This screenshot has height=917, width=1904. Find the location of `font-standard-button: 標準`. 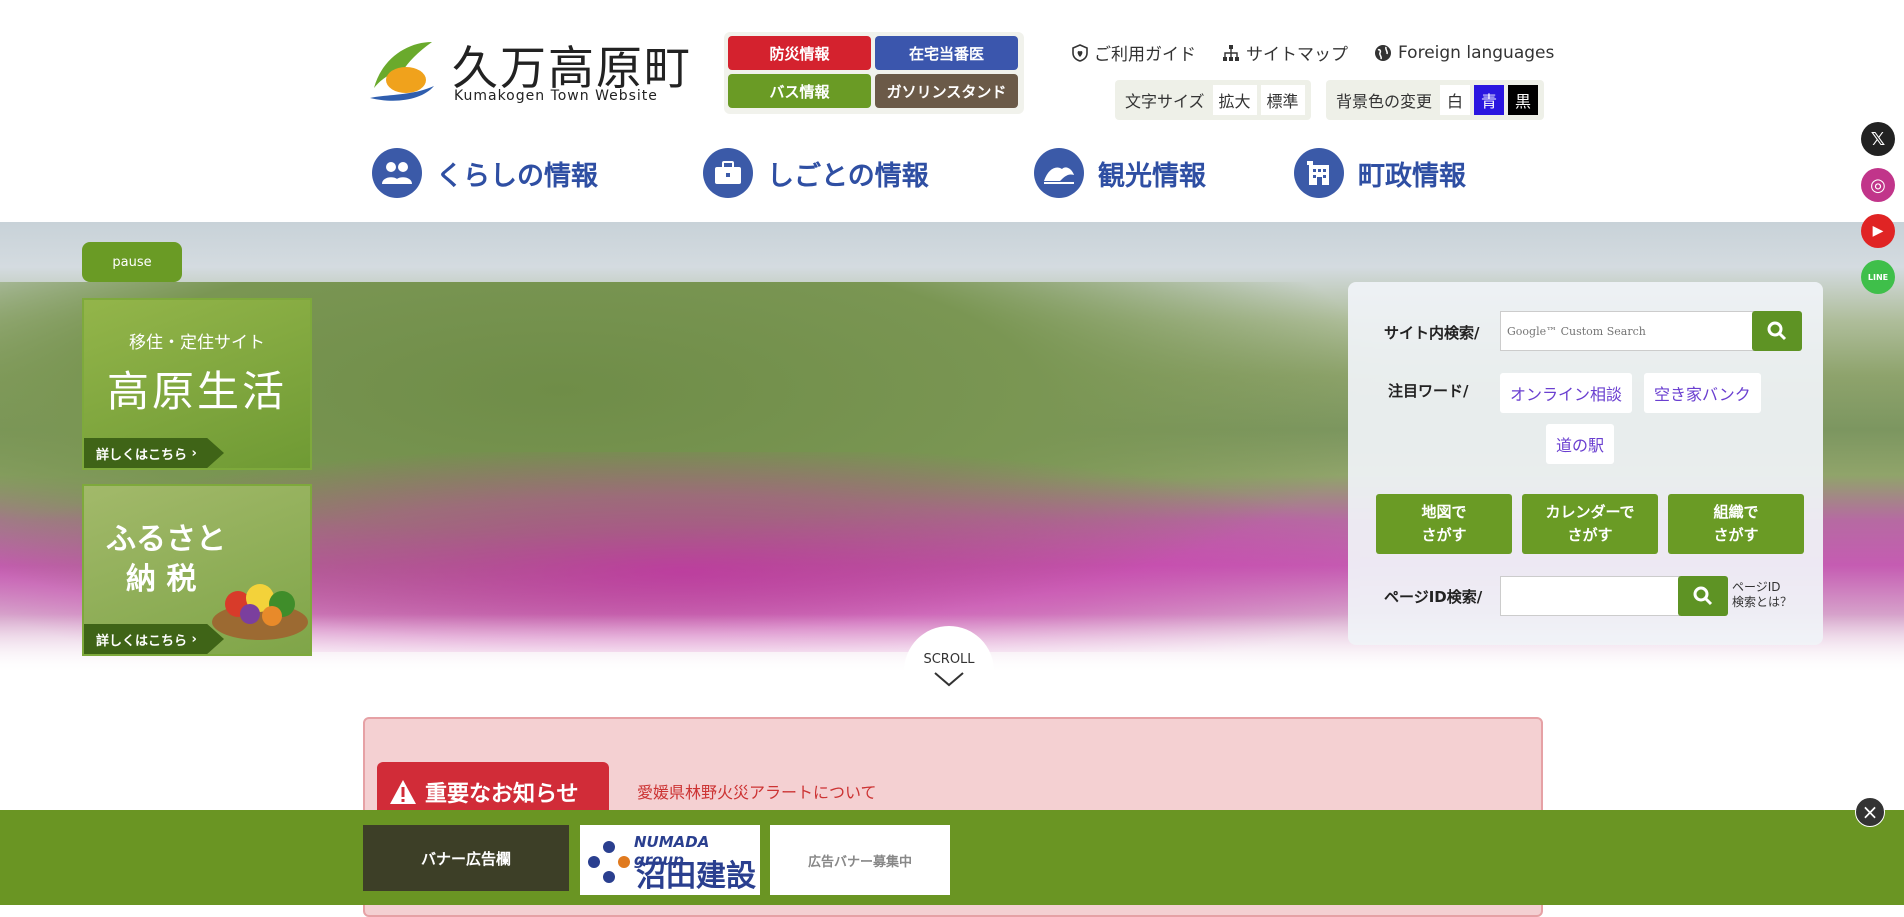

font-standard-button: 標準 is located at coordinates (1282, 100).